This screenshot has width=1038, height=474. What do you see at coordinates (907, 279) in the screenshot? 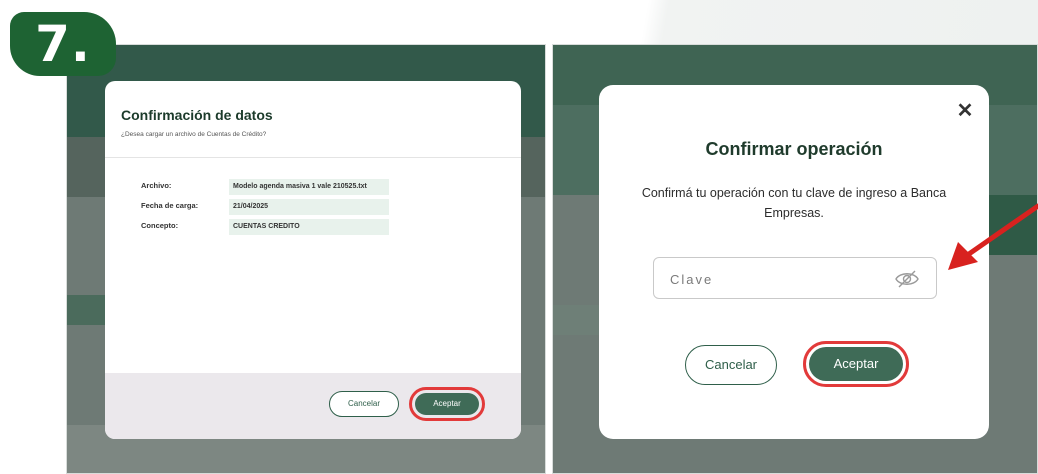
I see `eye-off-icon` at bounding box center [907, 279].